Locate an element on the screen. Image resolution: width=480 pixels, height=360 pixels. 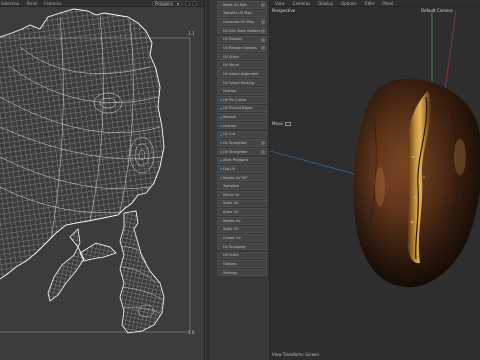
tool-button-label: UV Island Packing is located at coordinates (239, 82).